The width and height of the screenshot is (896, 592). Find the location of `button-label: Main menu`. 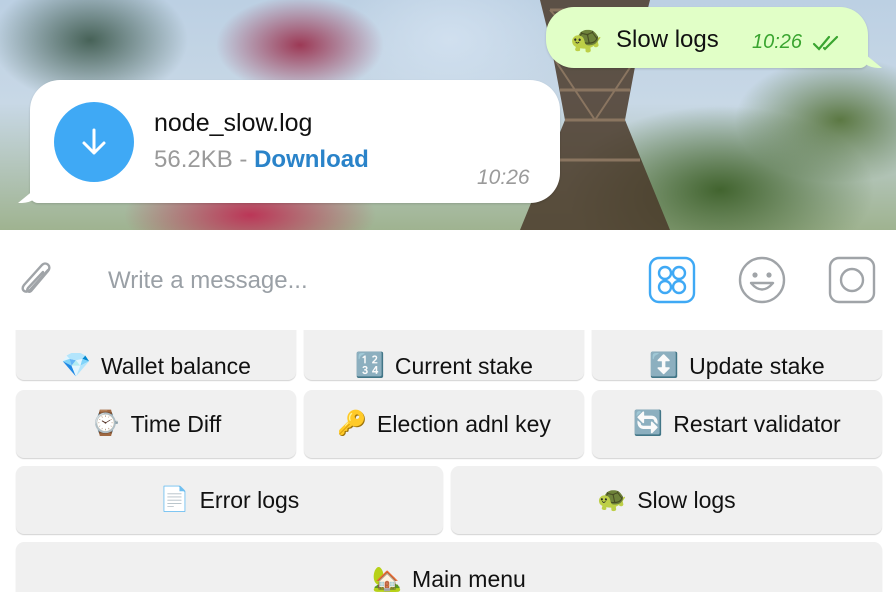

button-label: Main menu is located at coordinates (469, 579).